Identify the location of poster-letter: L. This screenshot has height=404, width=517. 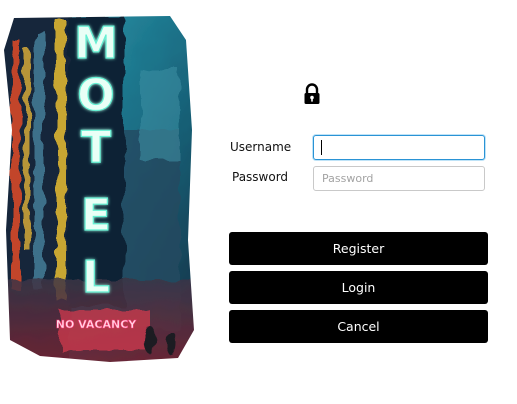
(96, 277).